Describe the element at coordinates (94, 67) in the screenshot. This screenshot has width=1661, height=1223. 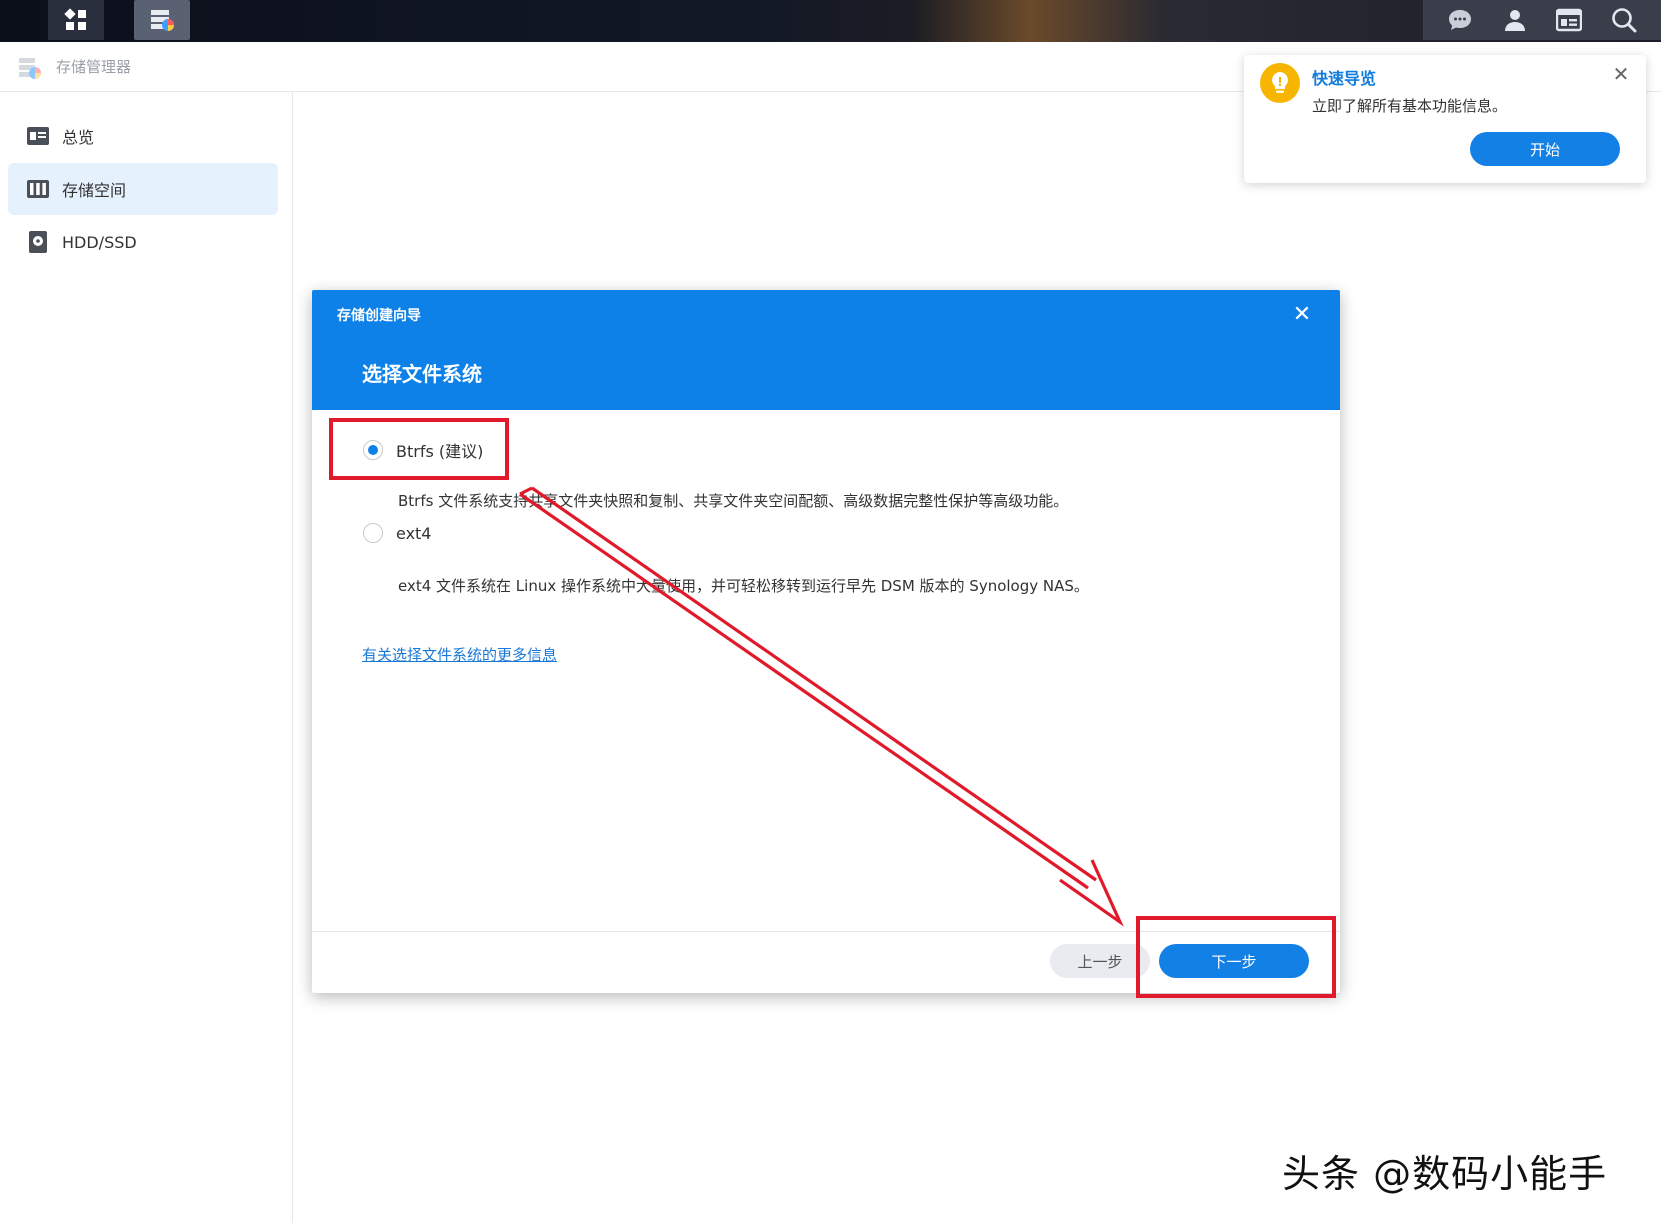
I see `app-title: 存储管理器` at that location.